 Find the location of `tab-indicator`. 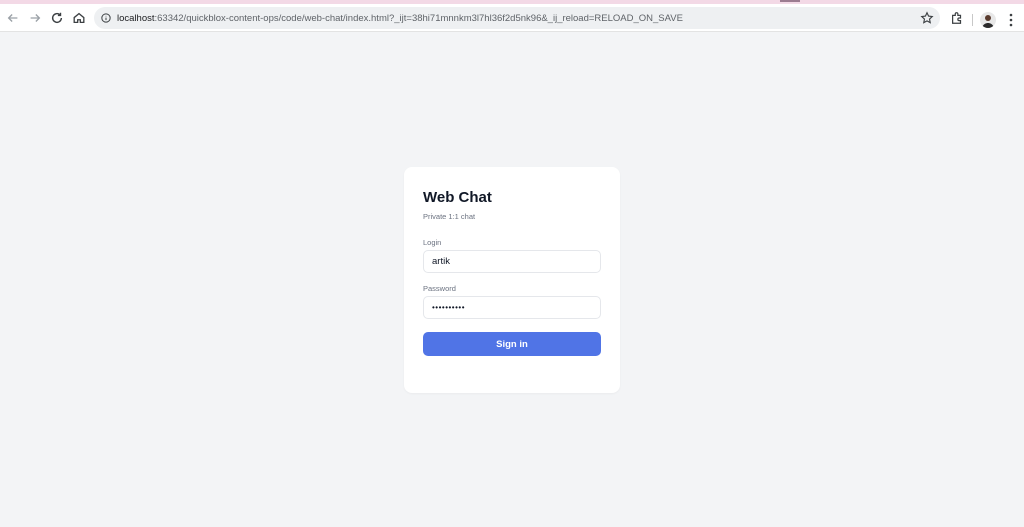

tab-indicator is located at coordinates (790, 1).